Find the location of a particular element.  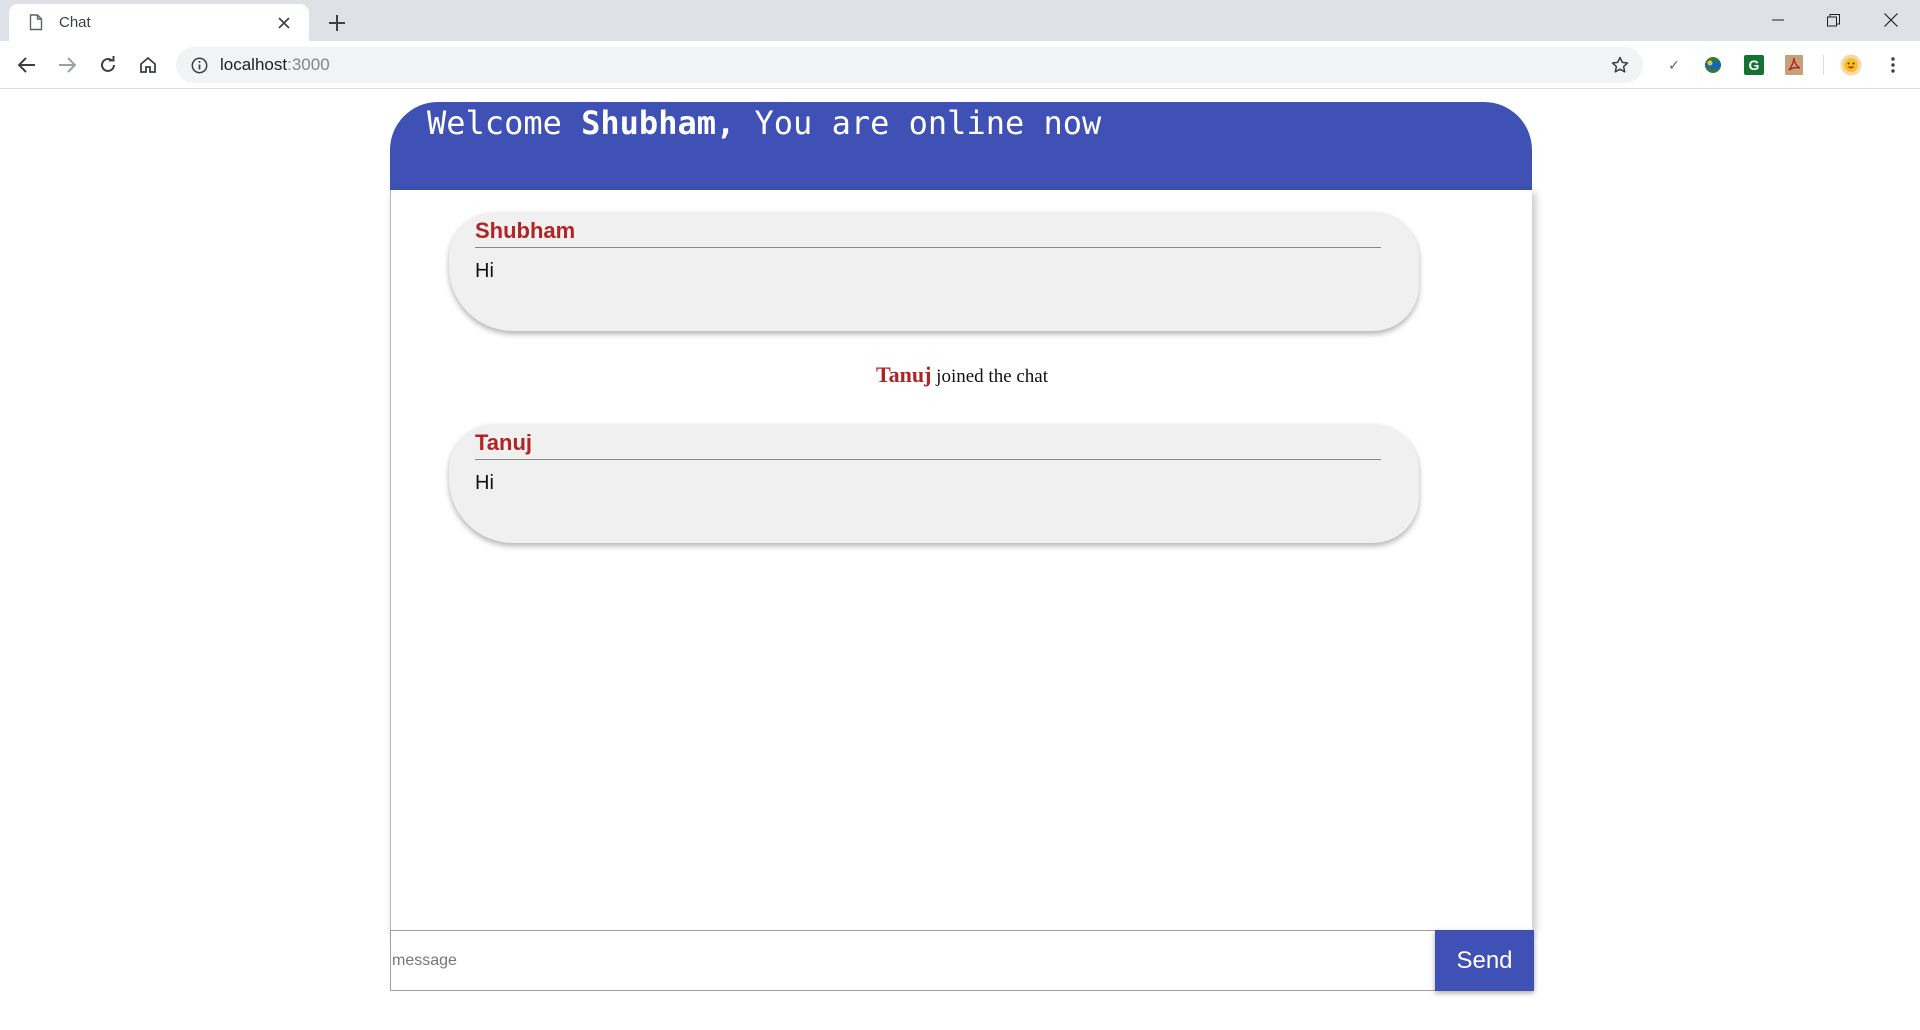

url-text: localhost:3000 is located at coordinates (275, 65).